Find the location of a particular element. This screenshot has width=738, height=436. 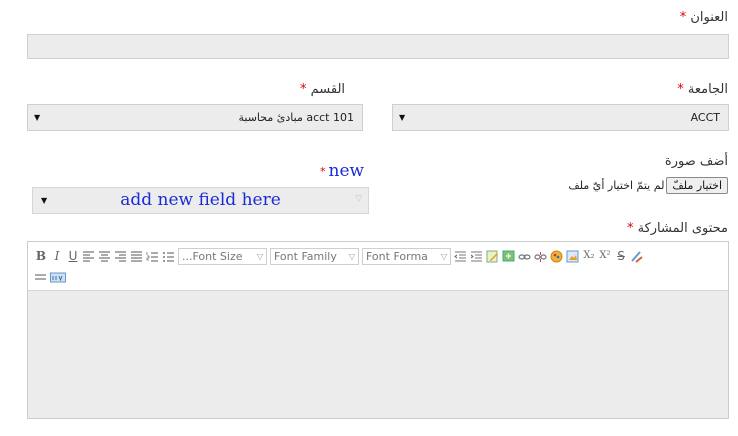

new-field-placeholder: add new field here is located at coordinates (200, 200).